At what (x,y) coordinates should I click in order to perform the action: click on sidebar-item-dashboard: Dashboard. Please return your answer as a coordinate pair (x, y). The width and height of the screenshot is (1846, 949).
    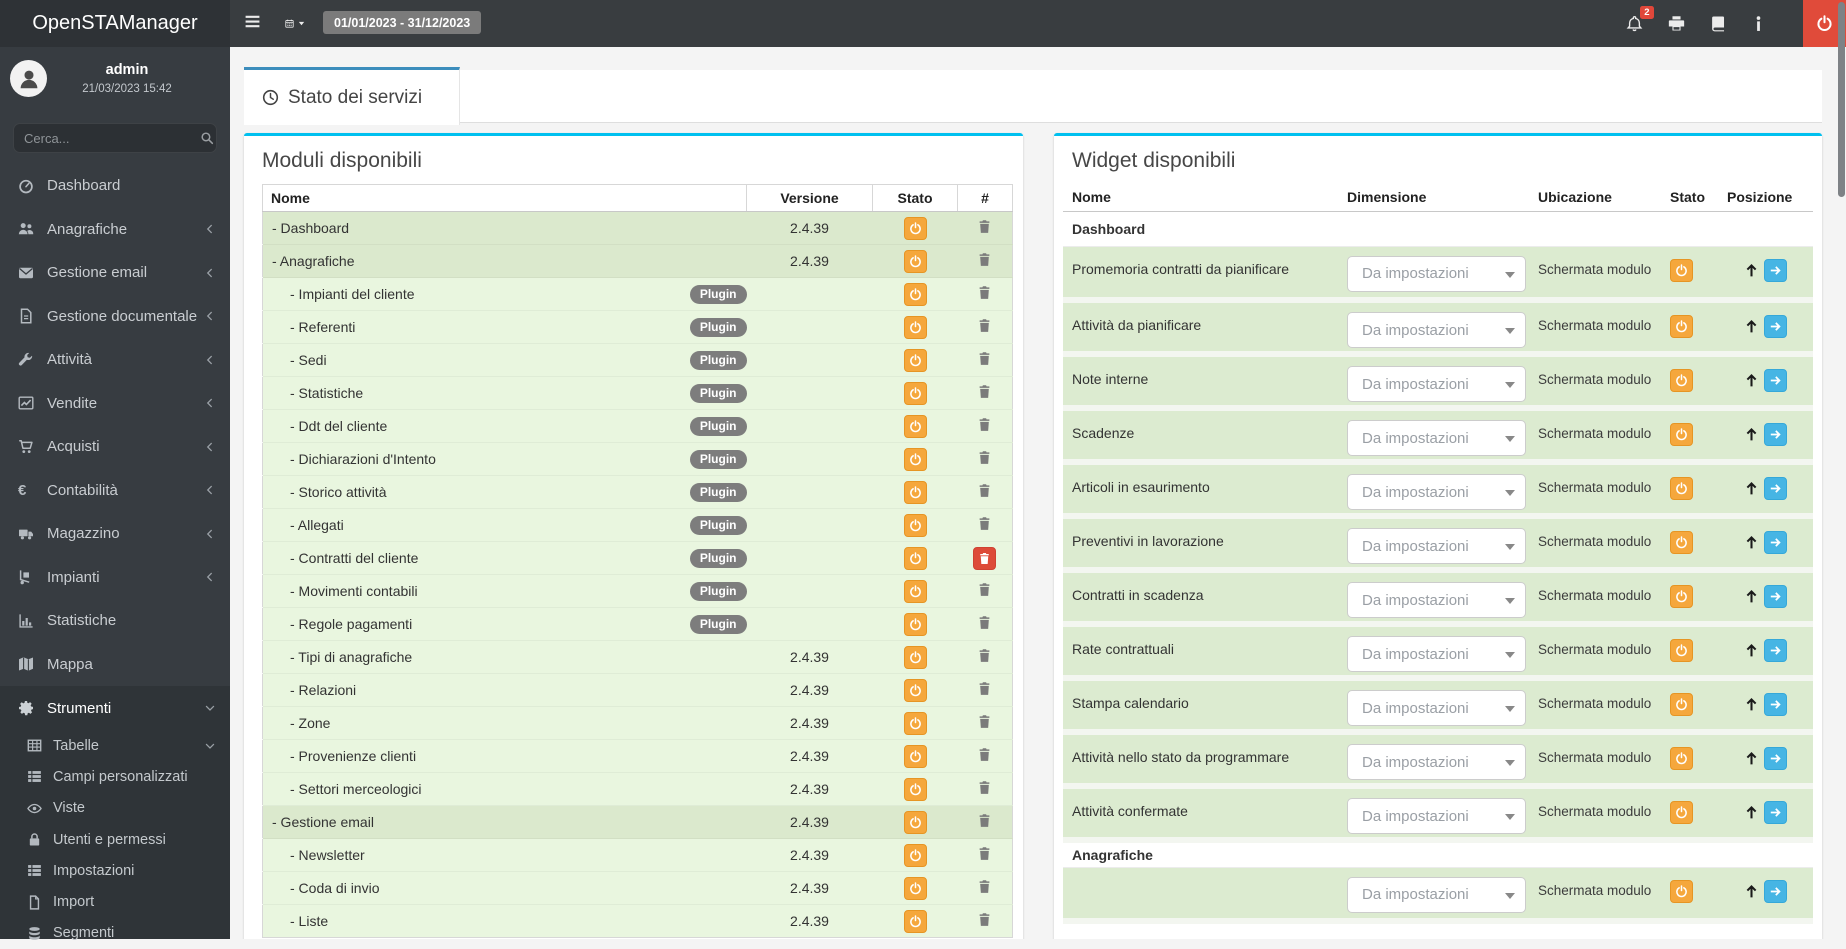
    Looking at the image, I should click on (115, 186).